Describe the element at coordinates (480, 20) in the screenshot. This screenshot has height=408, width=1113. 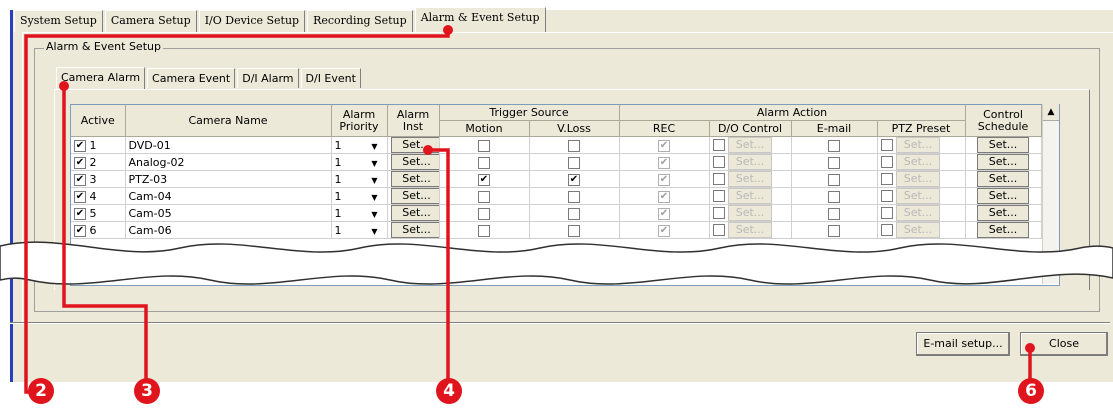
I see `tab-alarm-event-setup: Alarm & Event Setup` at that location.